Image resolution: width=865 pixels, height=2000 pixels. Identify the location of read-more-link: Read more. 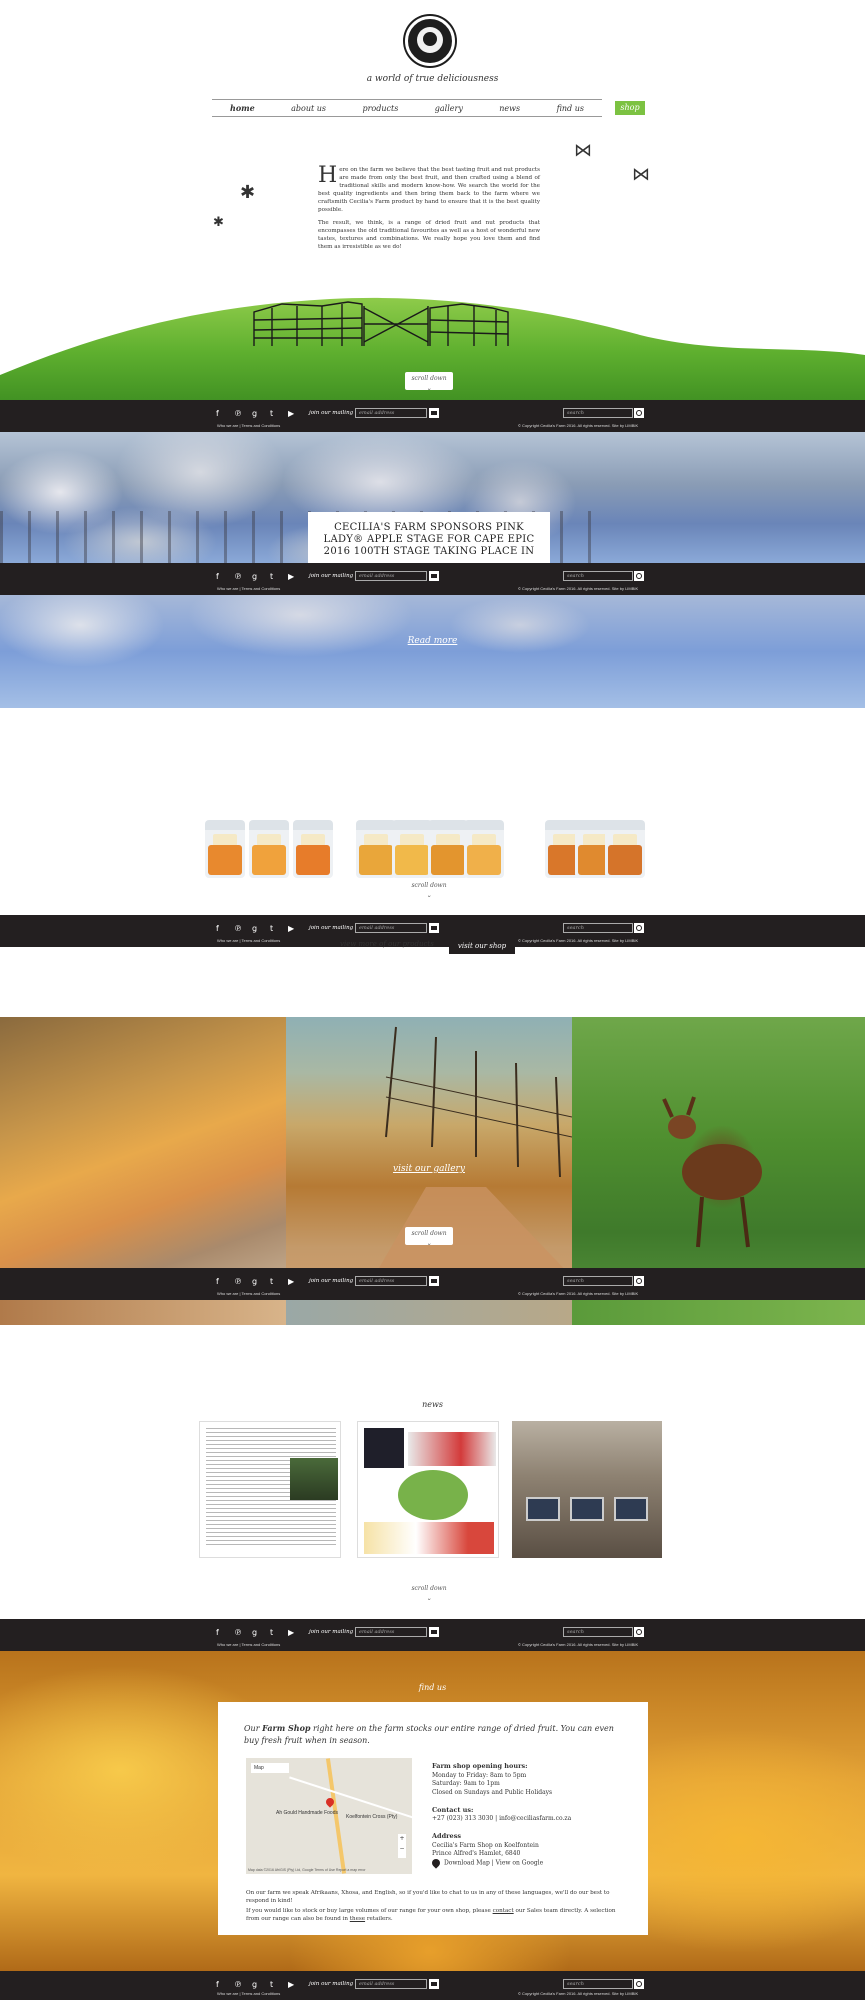
(432, 641).